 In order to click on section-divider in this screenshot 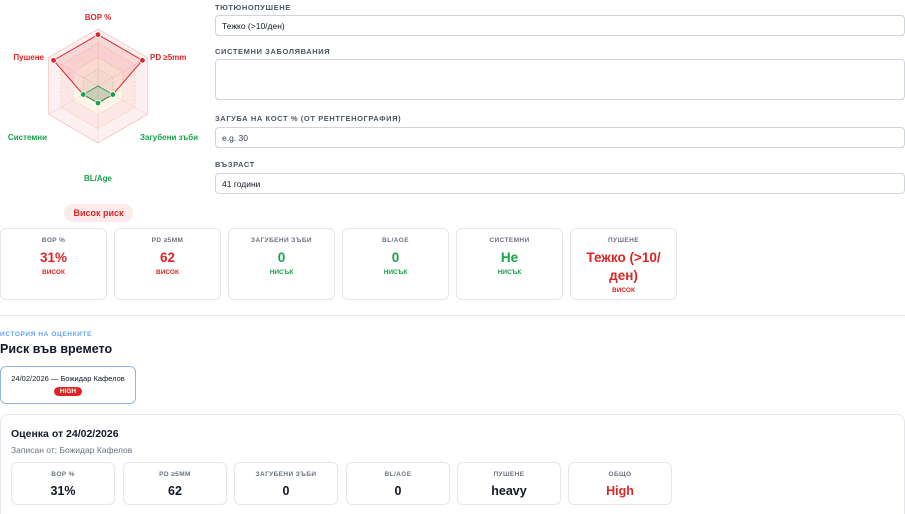, I will do `click(452, 315)`.